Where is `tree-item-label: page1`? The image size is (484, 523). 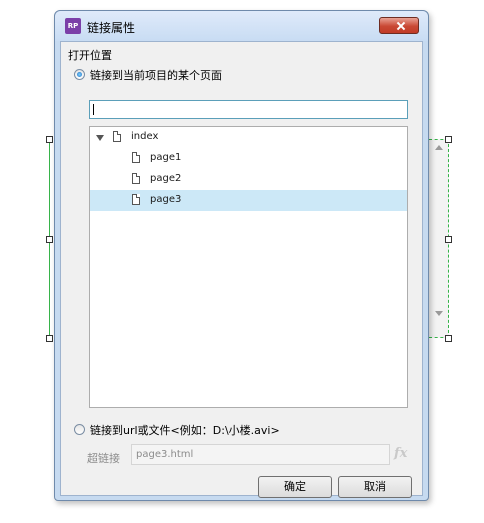 tree-item-label: page1 is located at coordinates (166, 157).